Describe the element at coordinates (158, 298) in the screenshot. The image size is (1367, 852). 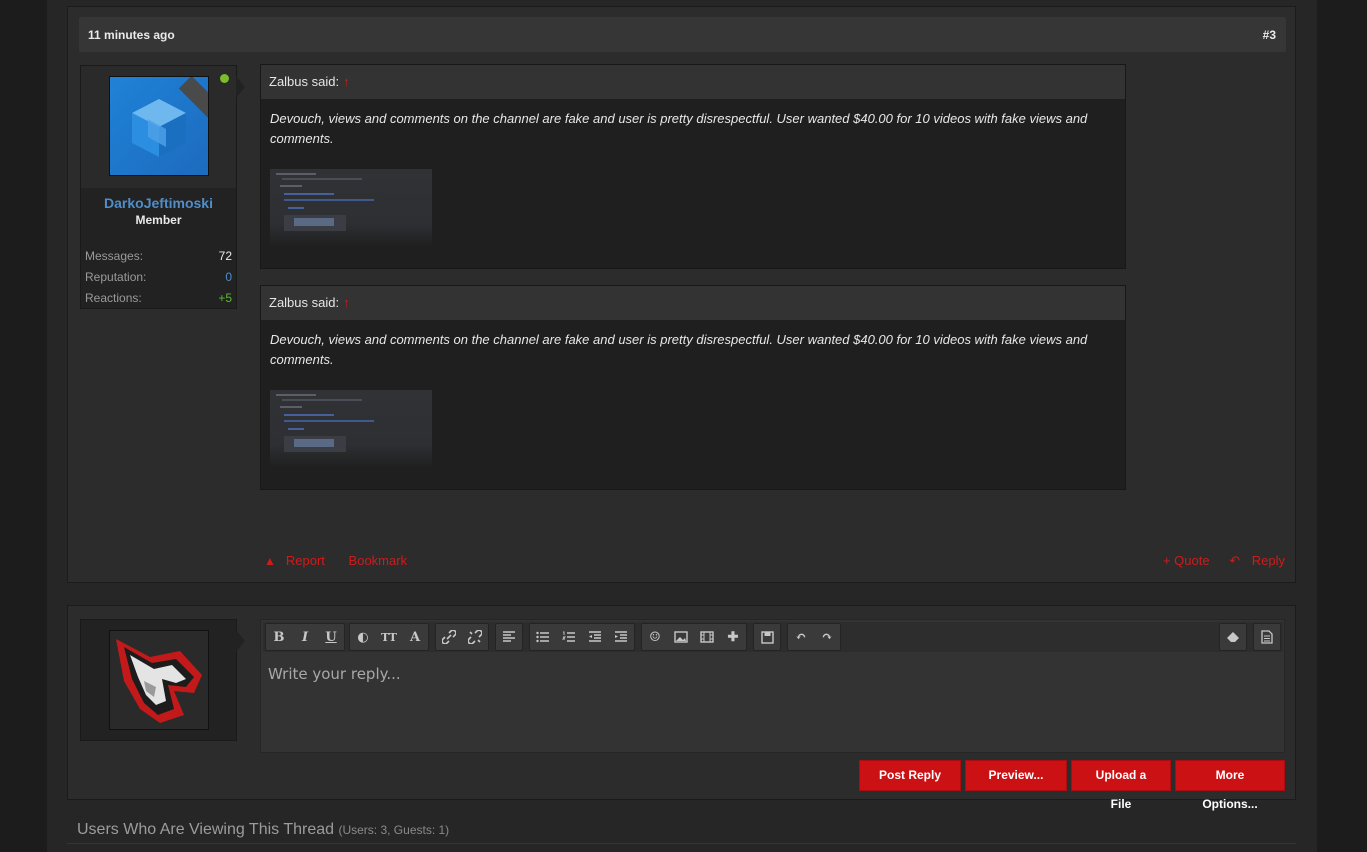
I see `stat-reactions: Reactions: +5` at that location.